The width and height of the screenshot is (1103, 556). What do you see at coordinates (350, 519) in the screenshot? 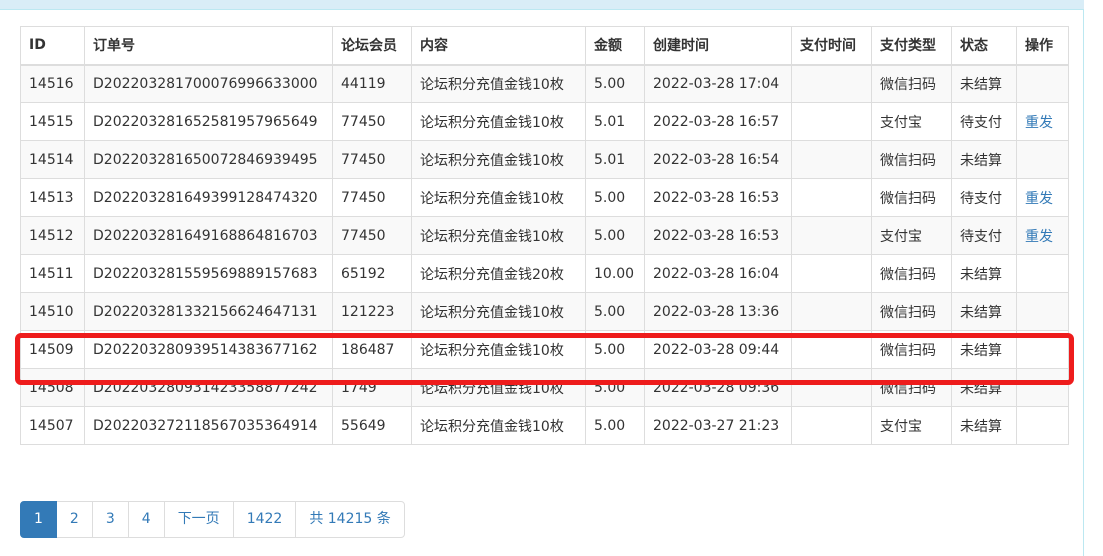
I see `total-count: 共 14215 条` at bounding box center [350, 519].